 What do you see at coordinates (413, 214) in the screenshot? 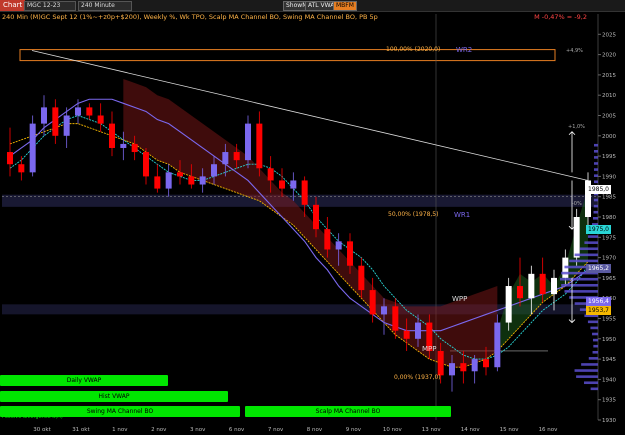
I see `mid-zone-label: 50,00% (1978,5)` at bounding box center [413, 214].